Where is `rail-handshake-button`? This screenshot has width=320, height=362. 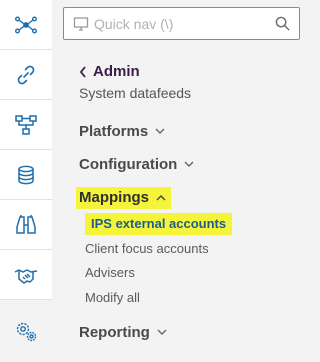
rail-handshake-button is located at coordinates (26, 275).